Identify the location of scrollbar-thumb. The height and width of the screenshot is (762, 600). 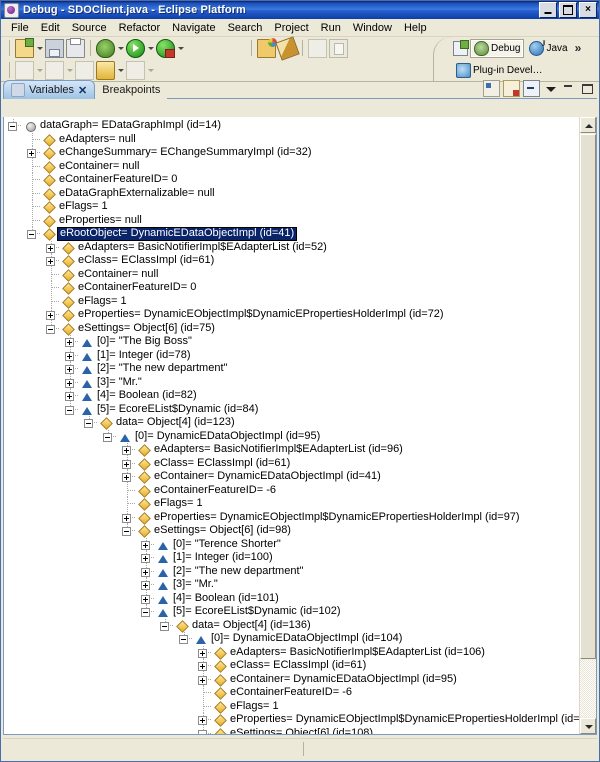
(588, 396).